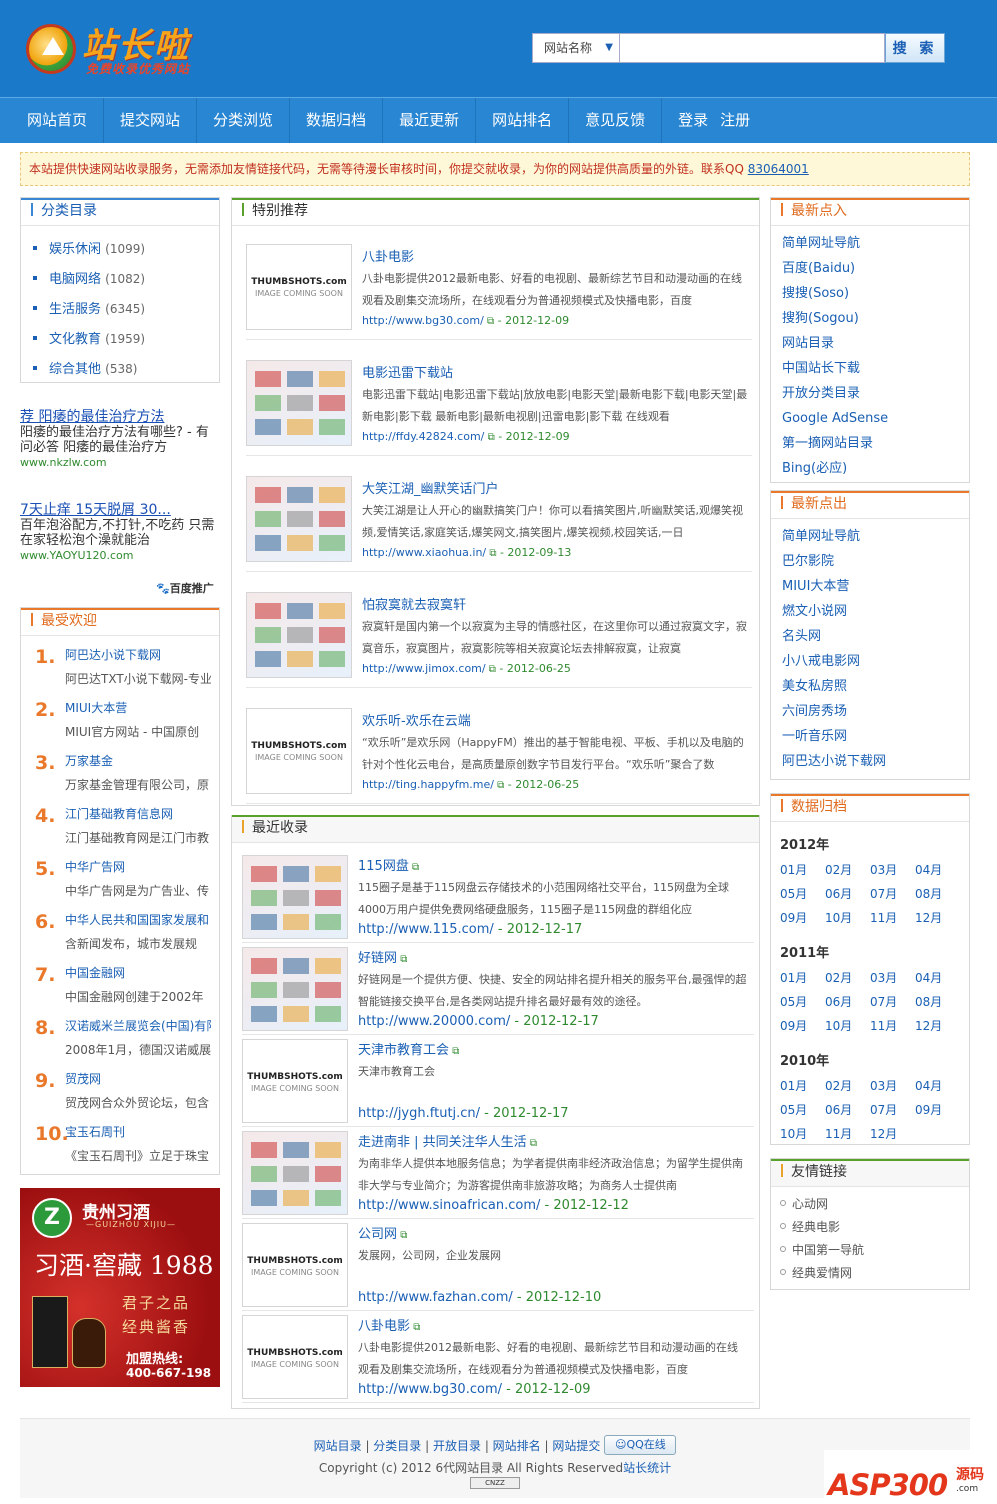 The image size is (997, 1504). What do you see at coordinates (75, 279) in the screenshot?
I see `category-link: 电脑网络` at bounding box center [75, 279].